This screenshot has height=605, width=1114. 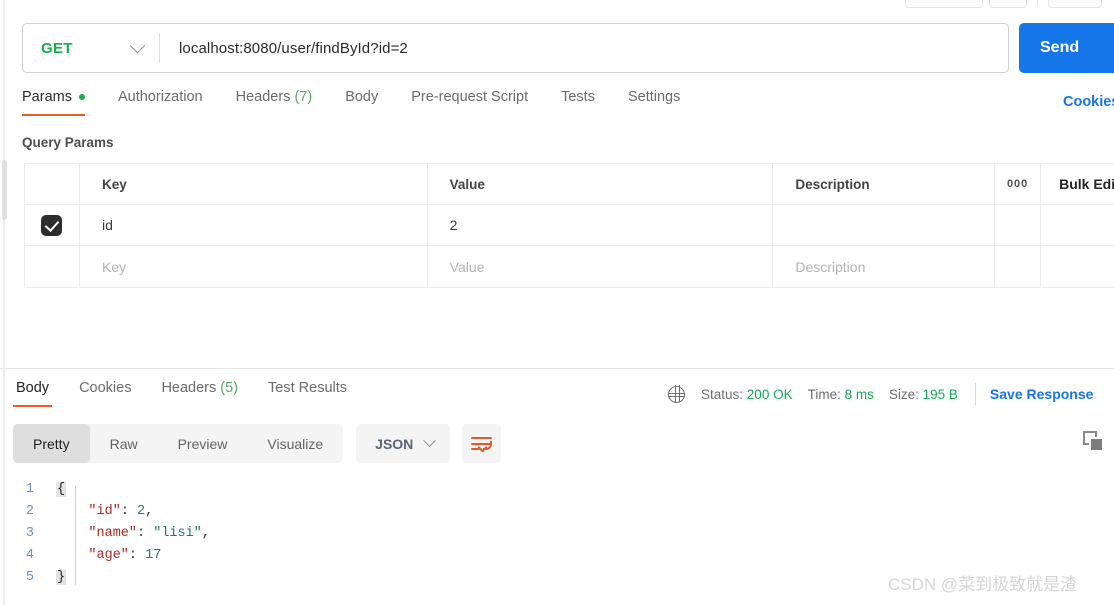 I want to click on cookies-link: Cookies, so click(x=1088, y=102).